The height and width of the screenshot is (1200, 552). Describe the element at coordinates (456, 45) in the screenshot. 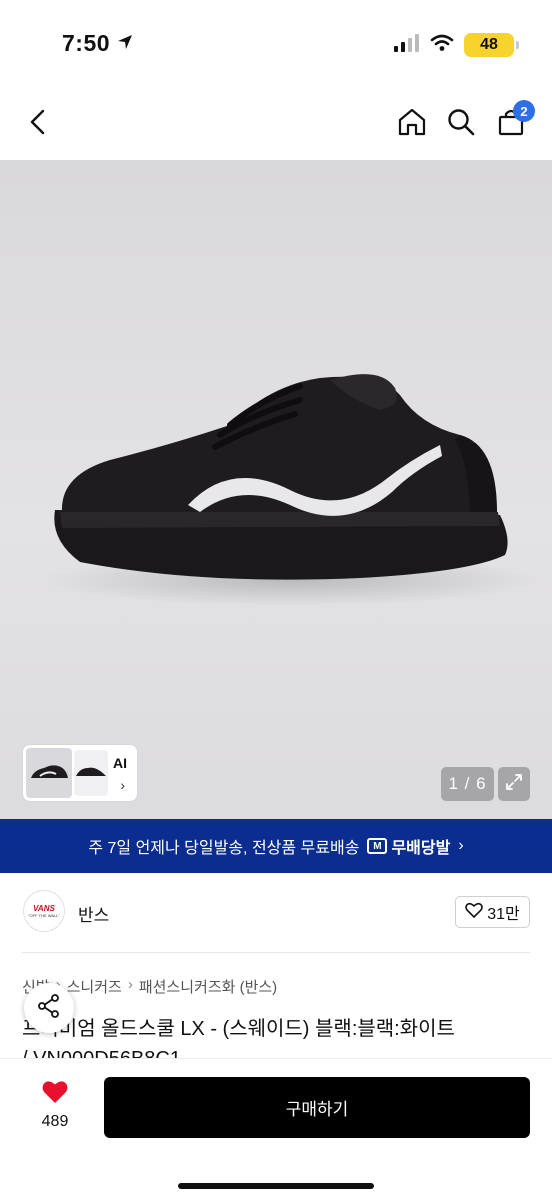

I see `status-indicators: 48` at that location.